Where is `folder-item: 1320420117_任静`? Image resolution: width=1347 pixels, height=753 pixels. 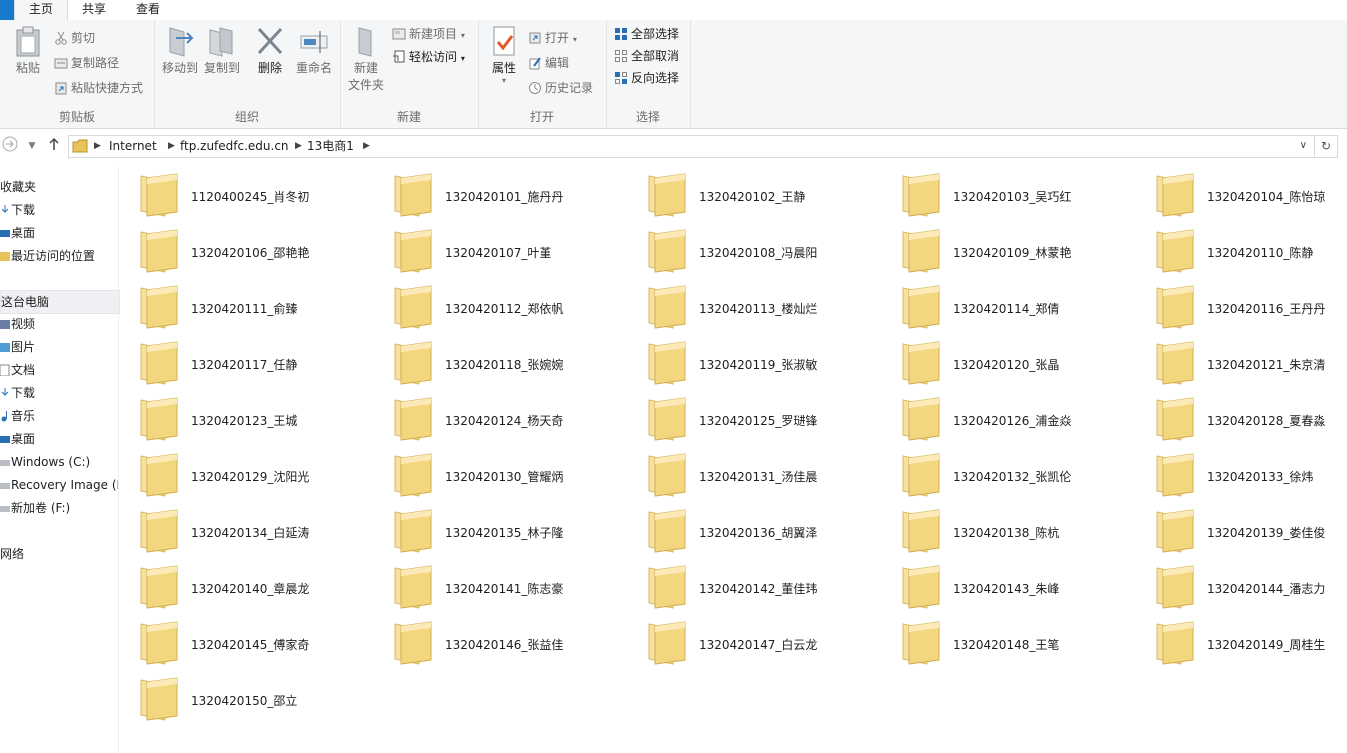 folder-item: 1320420117_任静 is located at coordinates (252, 362).